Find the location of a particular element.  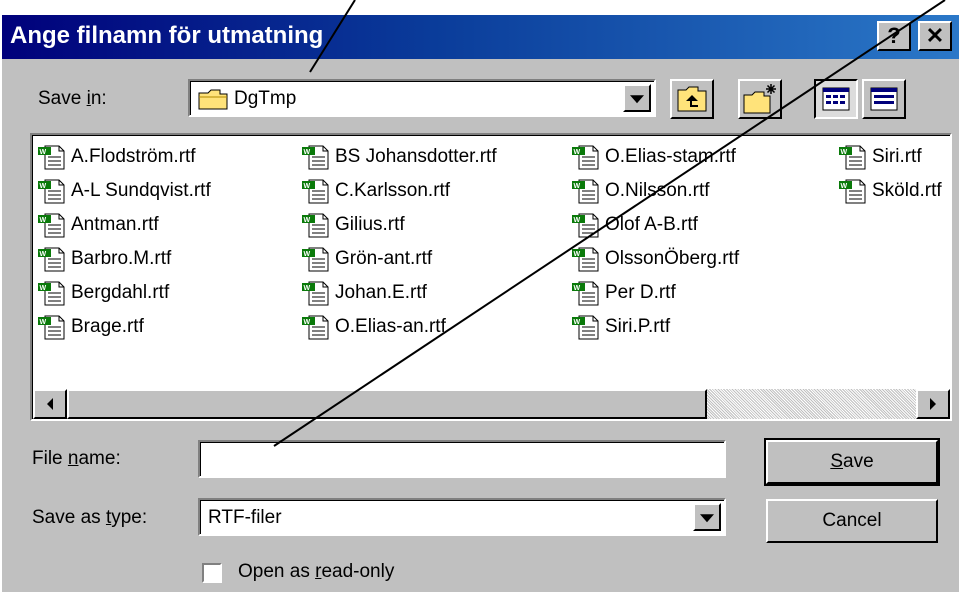

title-bar: Ange filnamn för utmatning ? ✕ is located at coordinates (480, 37).